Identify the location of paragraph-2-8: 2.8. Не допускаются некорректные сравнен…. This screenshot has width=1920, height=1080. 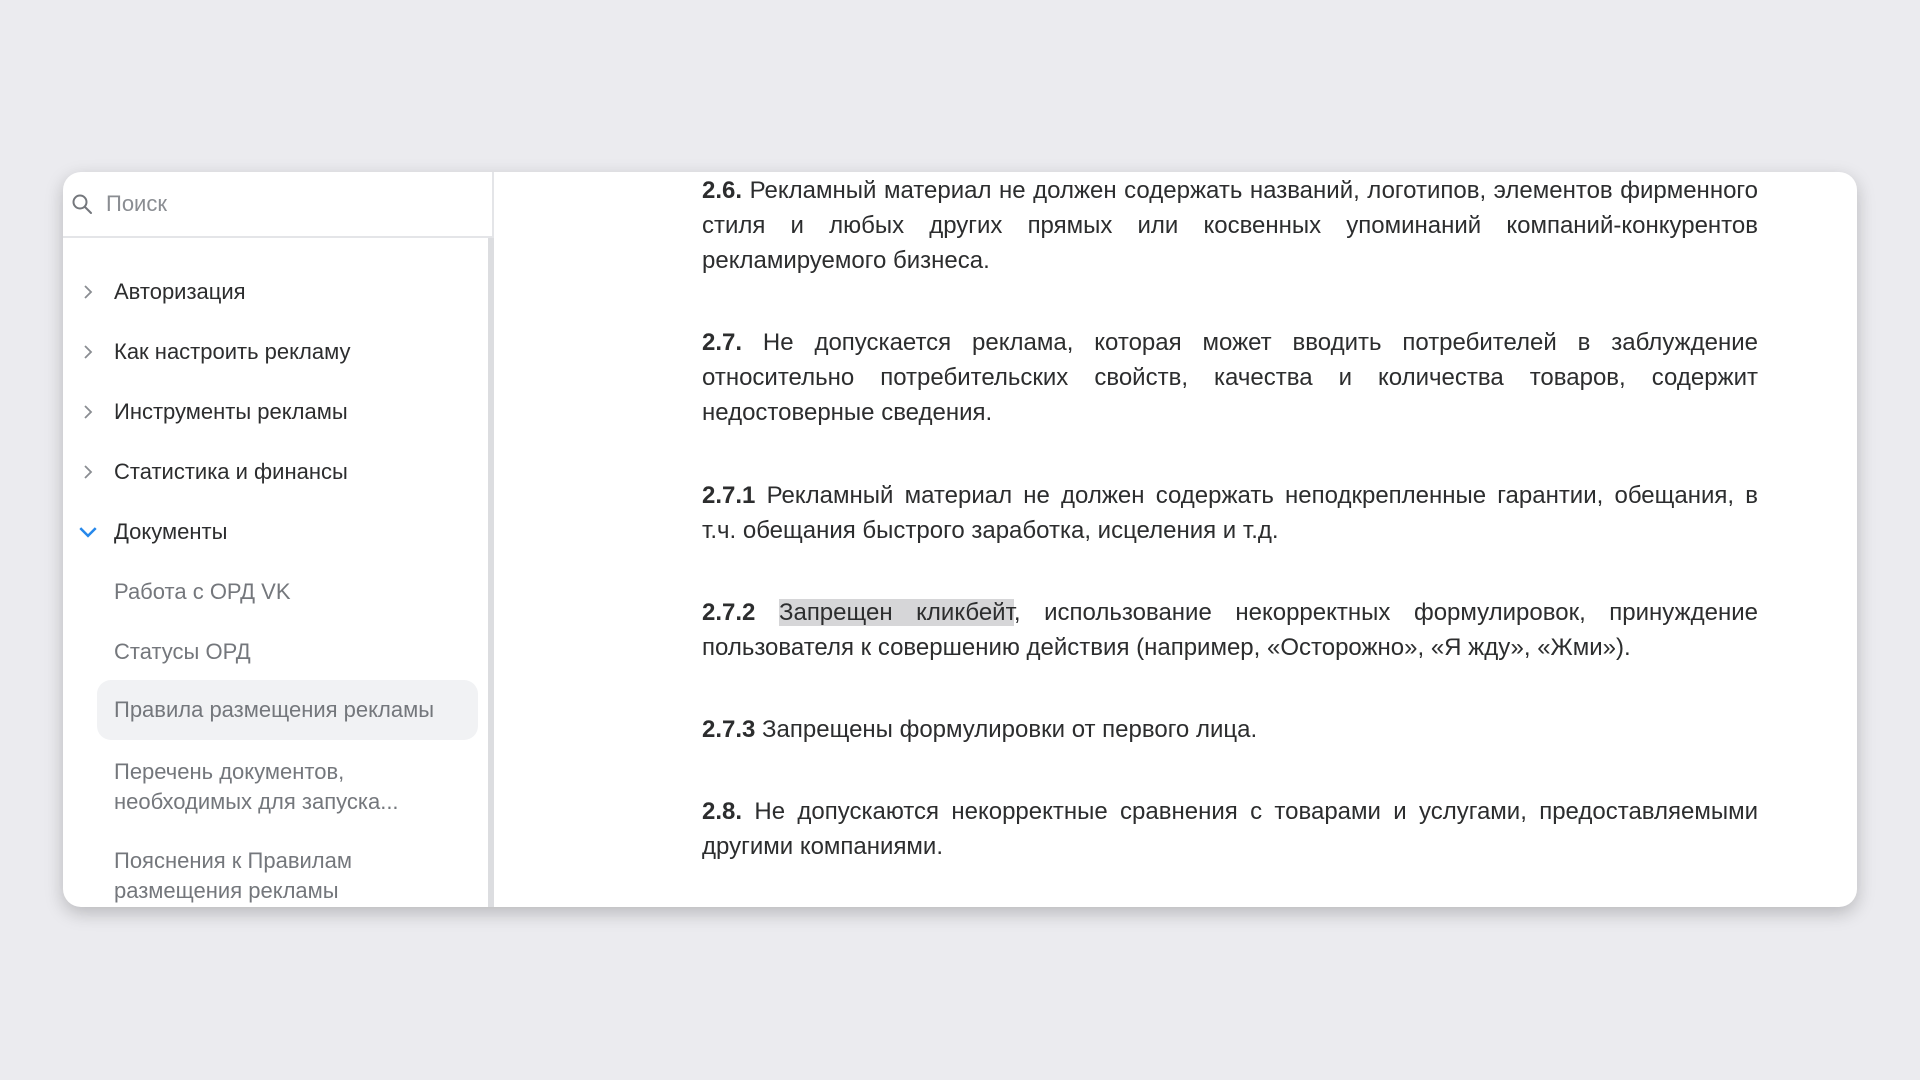
(1230, 829).